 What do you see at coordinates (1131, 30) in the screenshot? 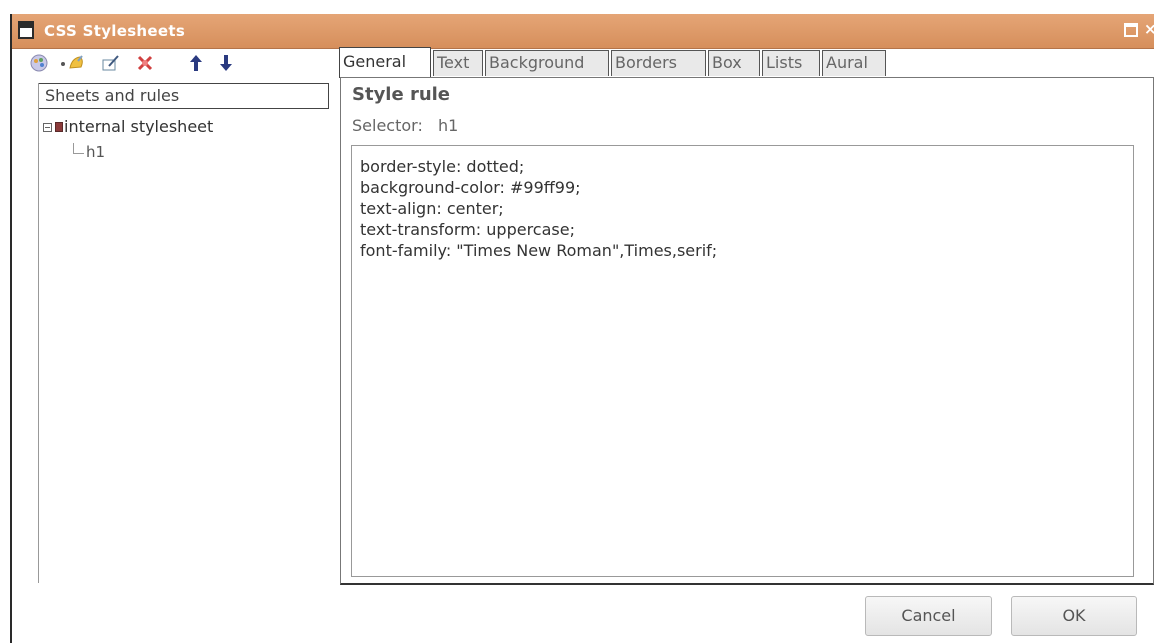
I see `maximize-icon` at bounding box center [1131, 30].